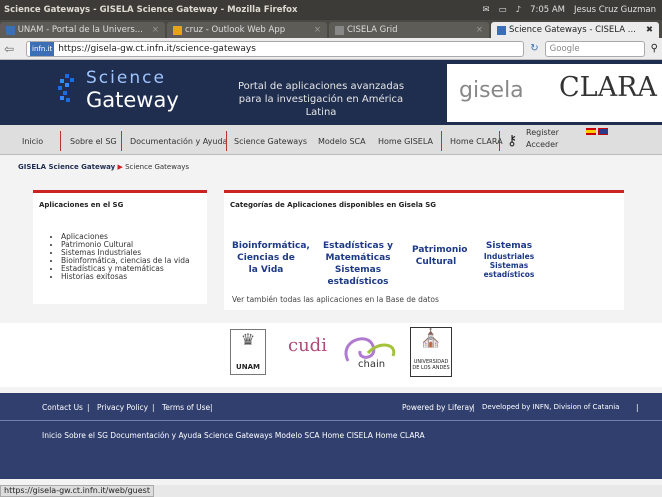 The width and height of the screenshot is (662, 497). I want to click on tab-unam: UNAM - Portal de la Univers... ×, so click(82, 30).